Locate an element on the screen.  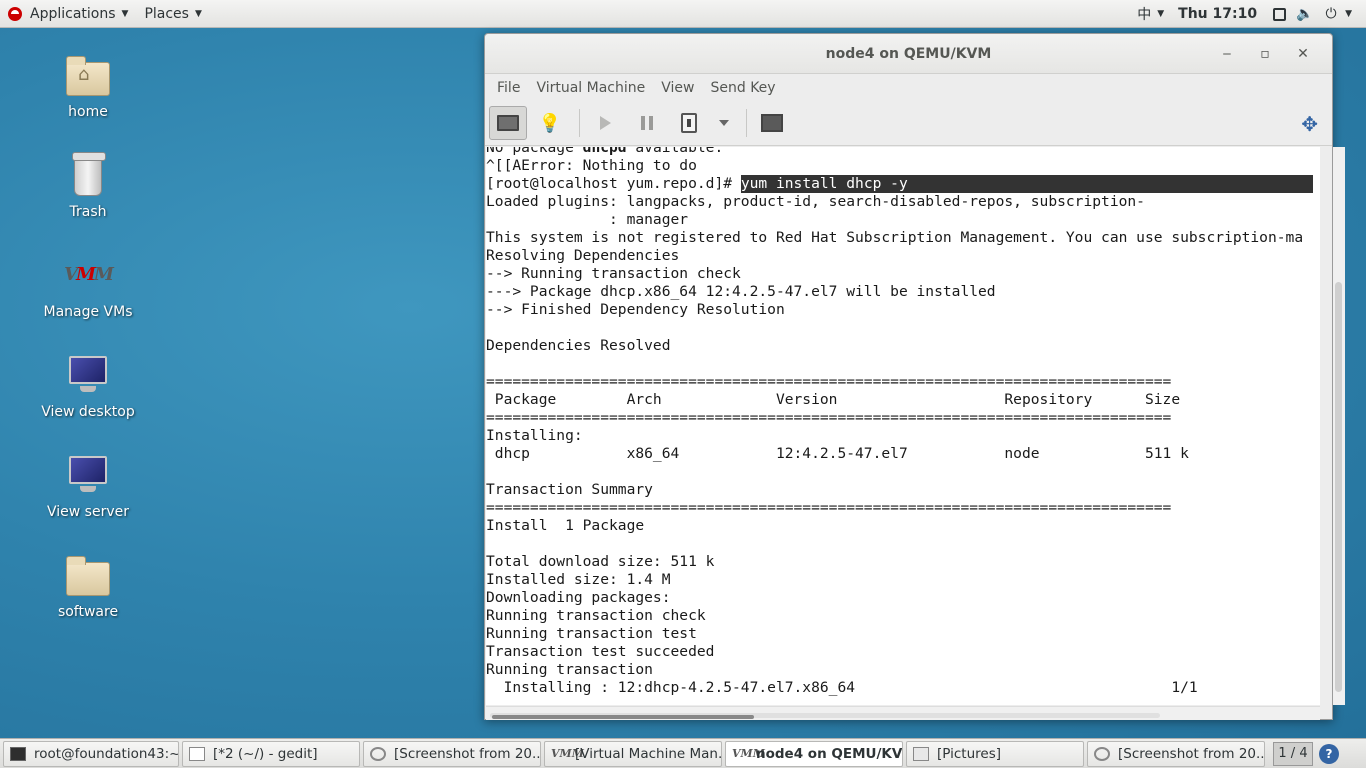
run-button is located at coordinates (605, 123).